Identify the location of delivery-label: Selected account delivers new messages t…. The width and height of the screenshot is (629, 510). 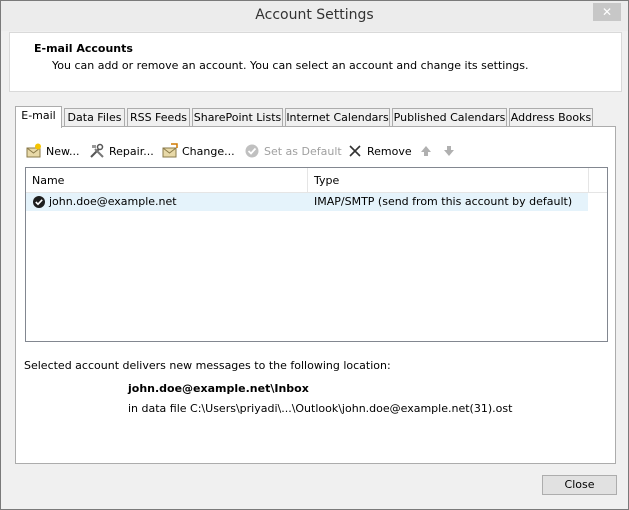
(207, 365).